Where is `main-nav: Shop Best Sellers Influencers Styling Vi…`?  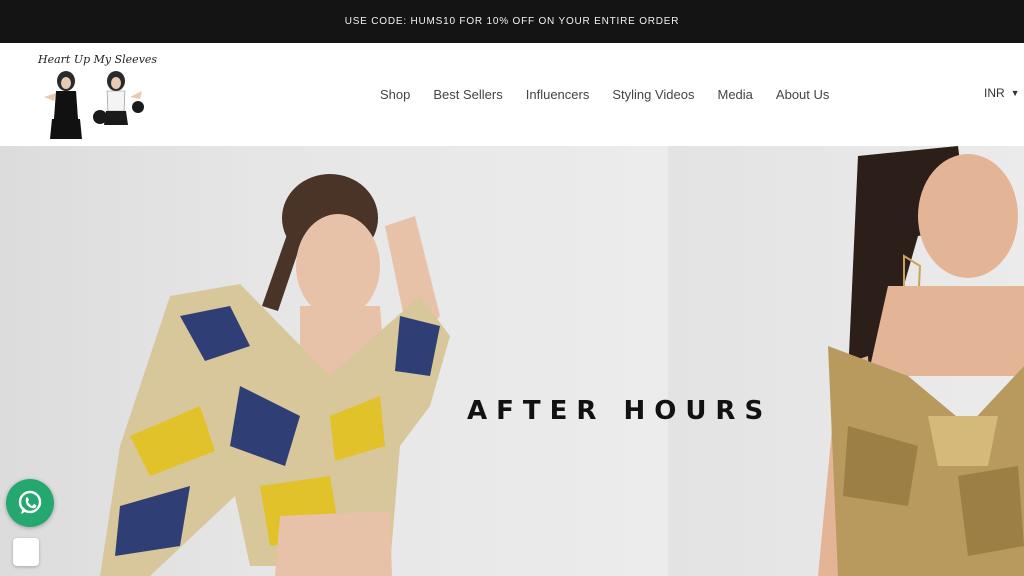
main-nav: Shop Best Sellers Influencers Styling Vi… is located at coordinates (616, 94).